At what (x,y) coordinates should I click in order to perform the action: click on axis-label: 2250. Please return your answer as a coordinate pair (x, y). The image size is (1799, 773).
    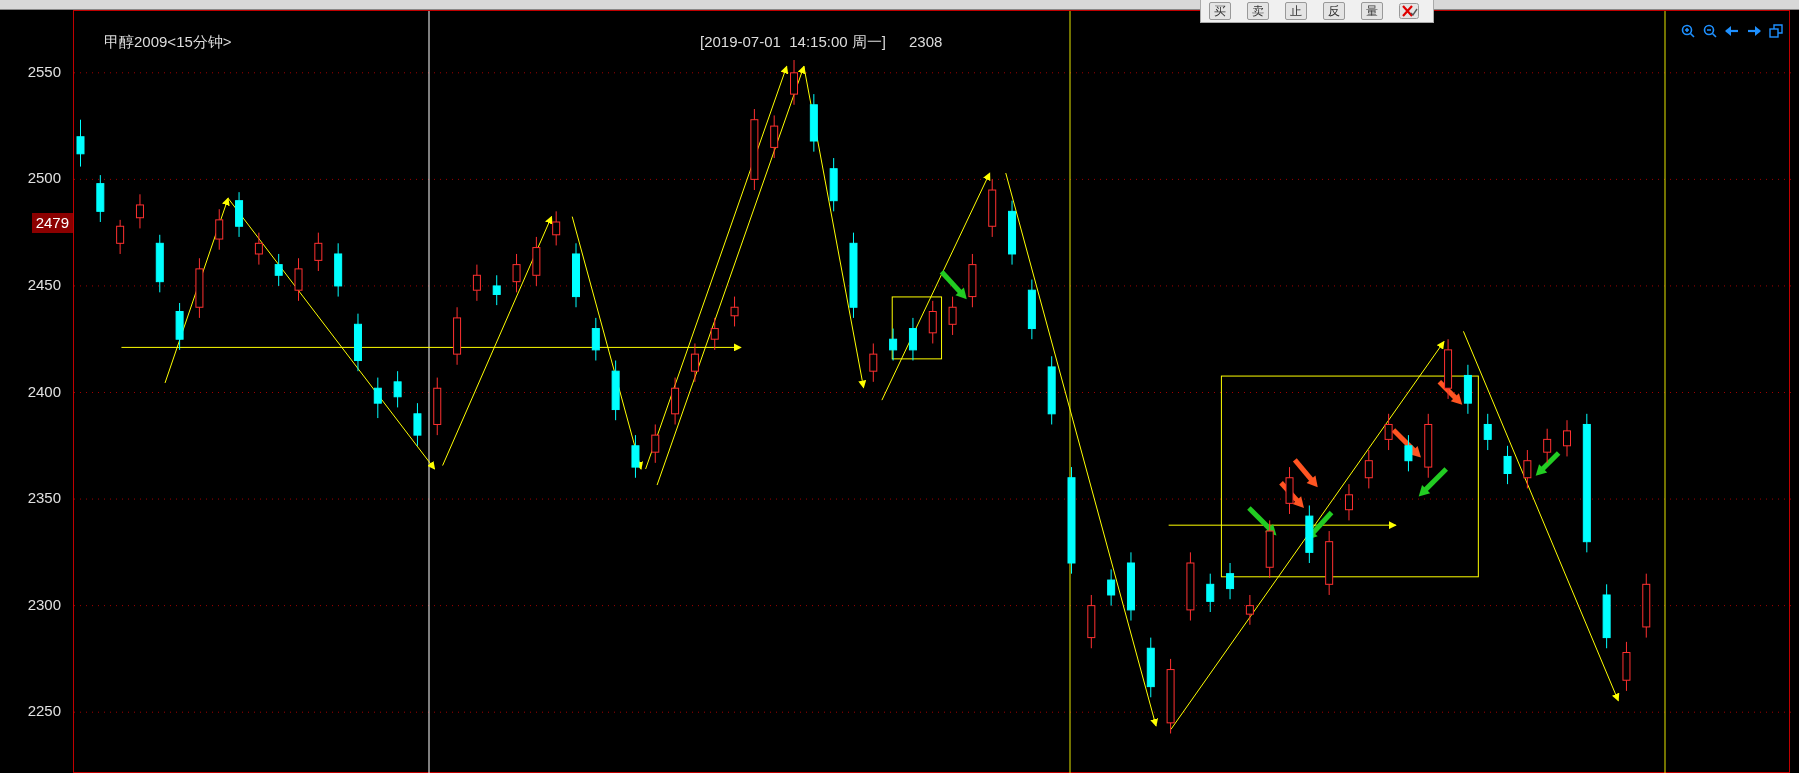
    Looking at the image, I should click on (44, 711).